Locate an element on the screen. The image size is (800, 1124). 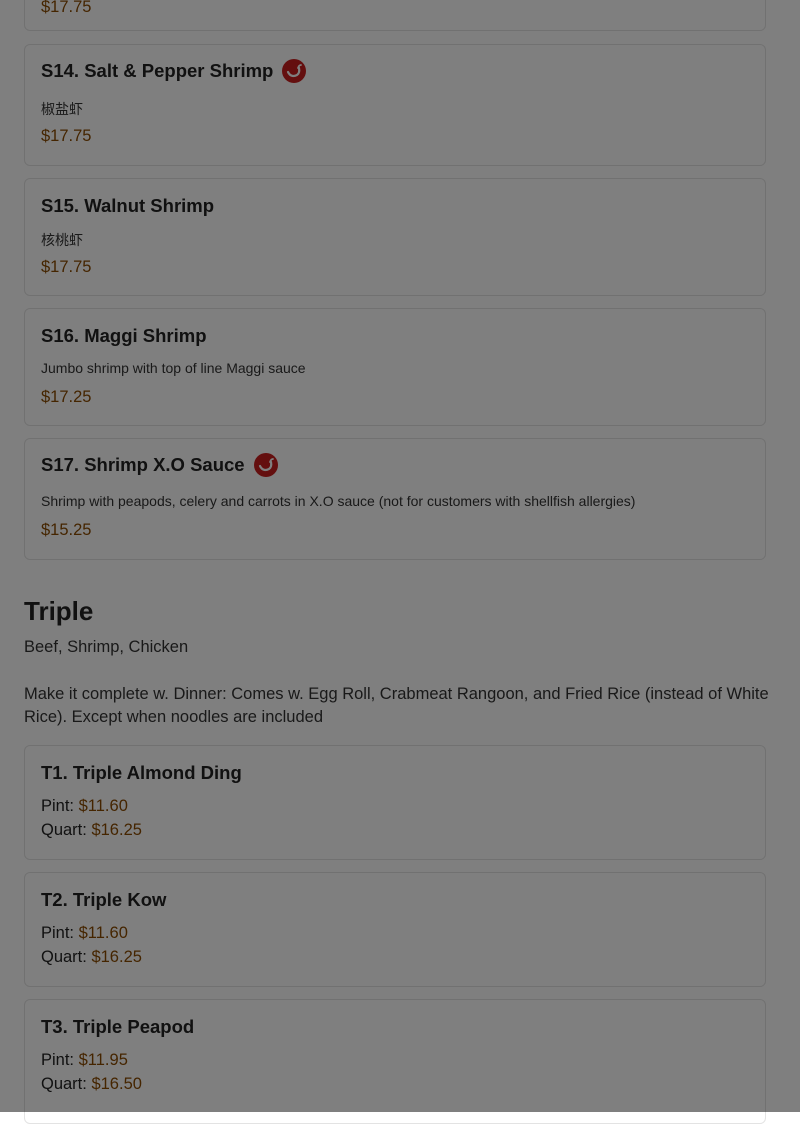
item-name-row: S17. Shrimp X.O Sauce is located at coordinates (159, 465).